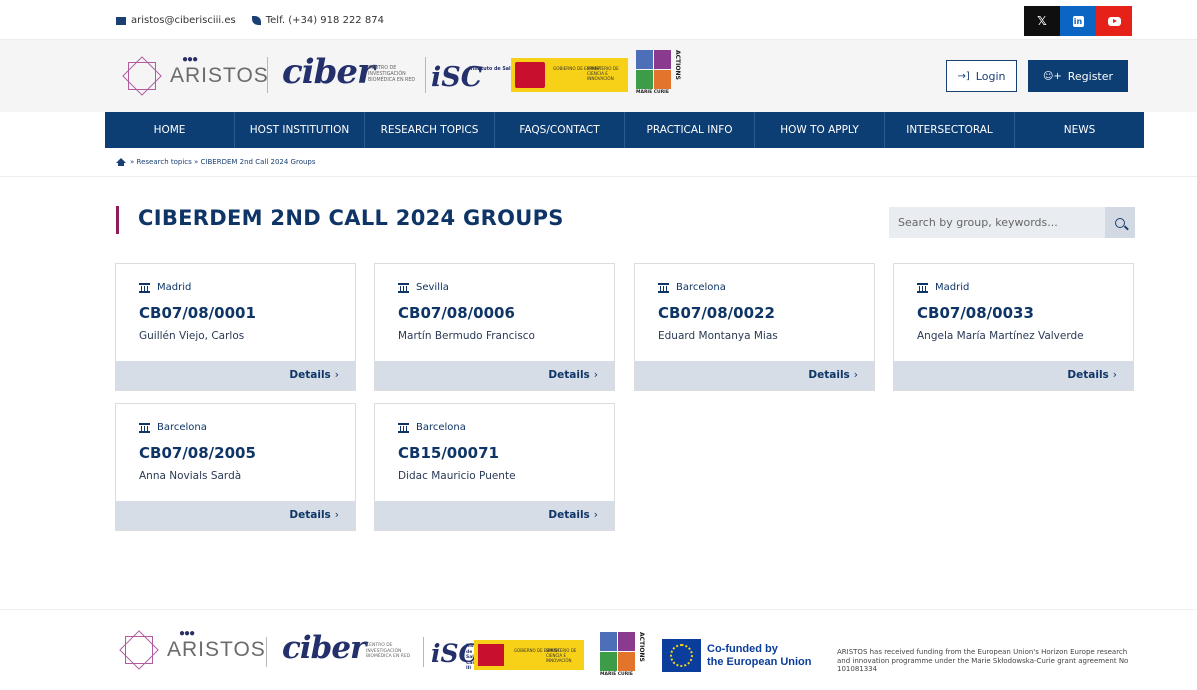 This screenshot has height=690, width=1197. Describe the element at coordinates (990, 76) in the screenshot. I see `login-label: Login` at that location.